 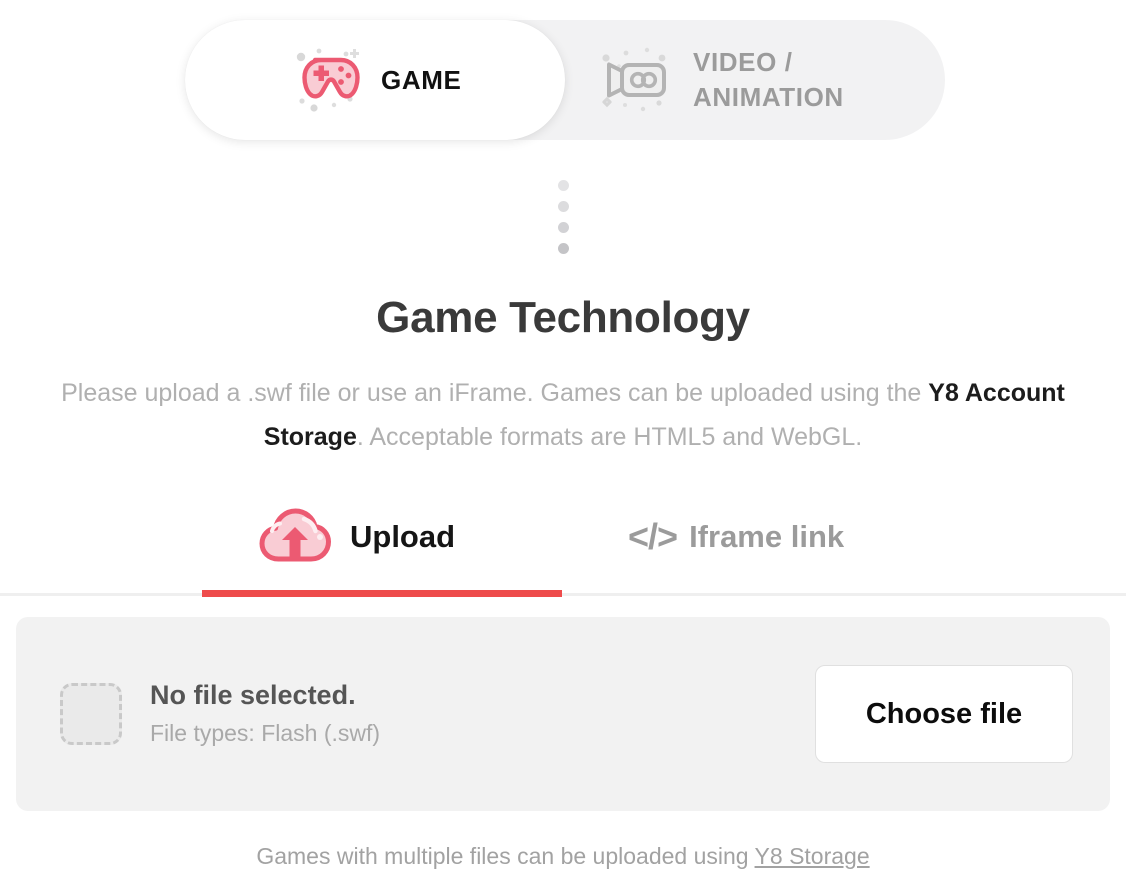 What do you see at coordinates (253, 695) in the screenshot?
I see `selected-file-name: No file selected.` at bounding box center [253, 695].